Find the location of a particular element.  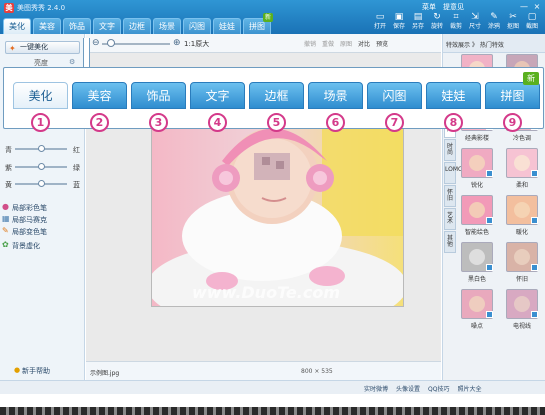

tab-fashion: 时尚 is located at coordinates (450, 150).